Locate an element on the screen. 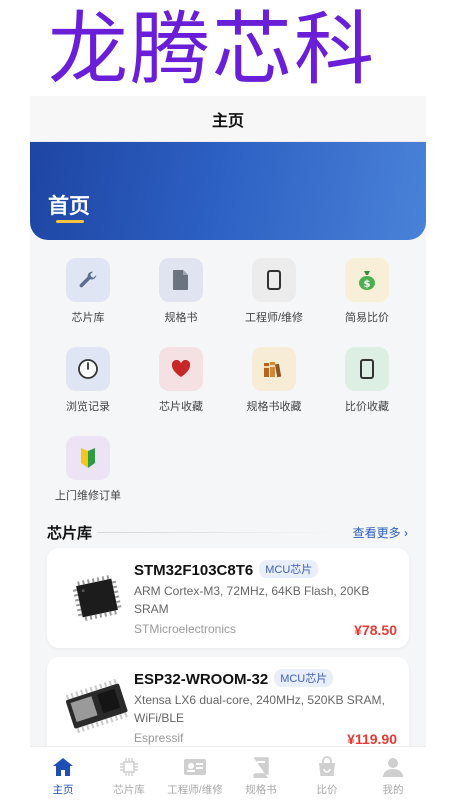 This screenshot has width=450, height=800. page-title: 主页 is located at coordinates (227, 121).